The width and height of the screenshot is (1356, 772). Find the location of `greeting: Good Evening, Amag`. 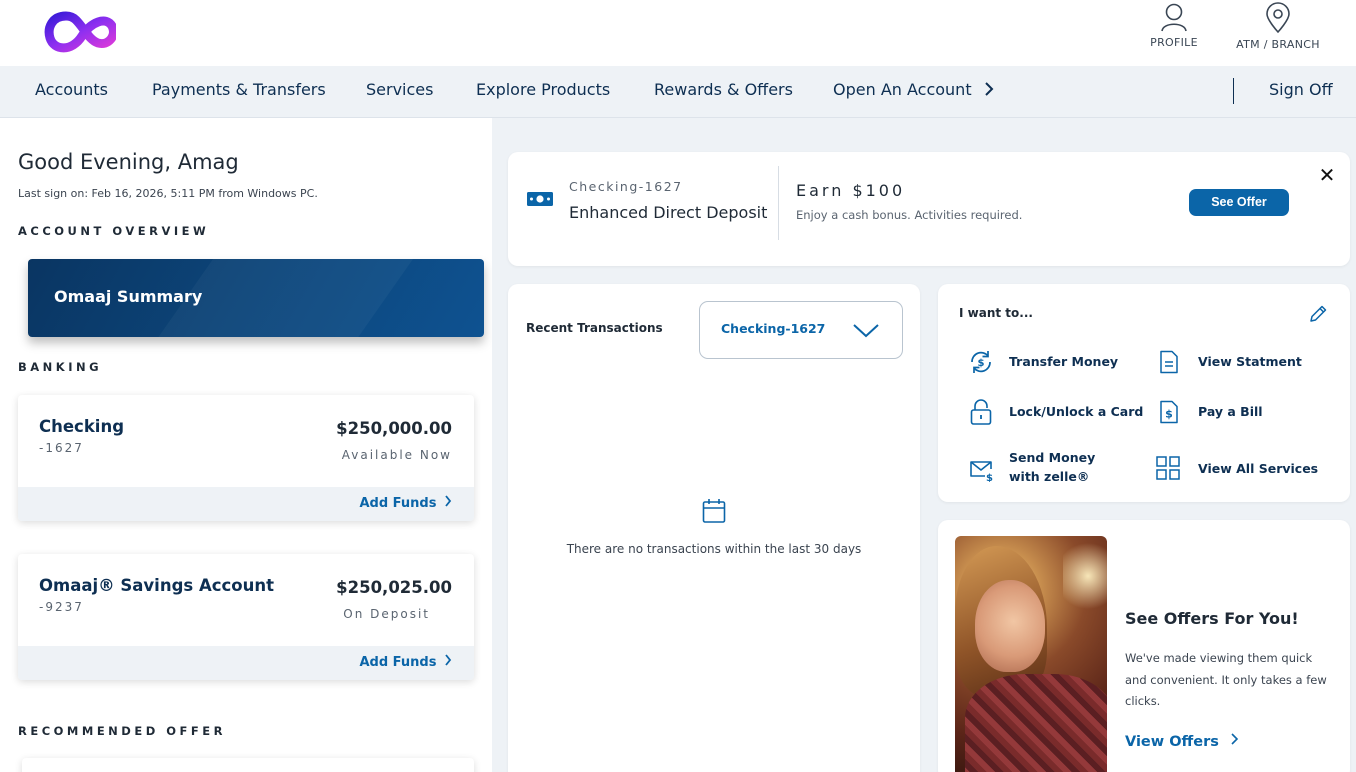

greeting: Good Evening, Amag is located at coordinates (128, 162).